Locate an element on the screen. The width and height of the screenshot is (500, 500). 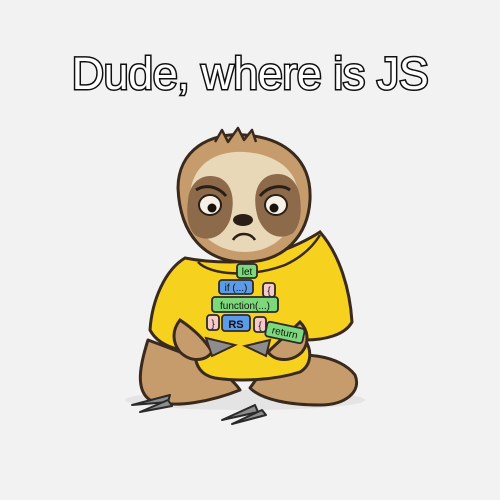
label-rs: RS is located at coordinates (235, 325).